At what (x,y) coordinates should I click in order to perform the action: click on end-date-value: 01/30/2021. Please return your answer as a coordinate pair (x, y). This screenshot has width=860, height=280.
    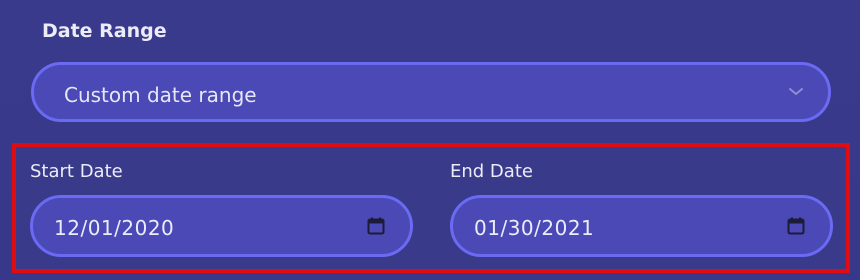
    Looking at the image, I should click on (534, 228).